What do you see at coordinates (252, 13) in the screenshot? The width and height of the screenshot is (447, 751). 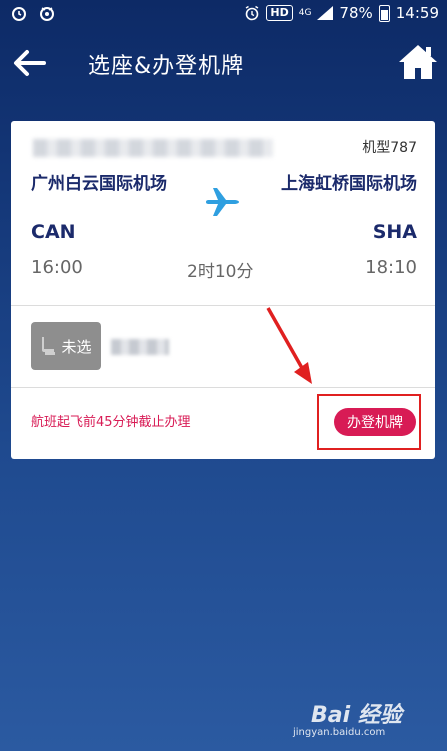 I see `alarm-icon` at bounding box center [252, 13].